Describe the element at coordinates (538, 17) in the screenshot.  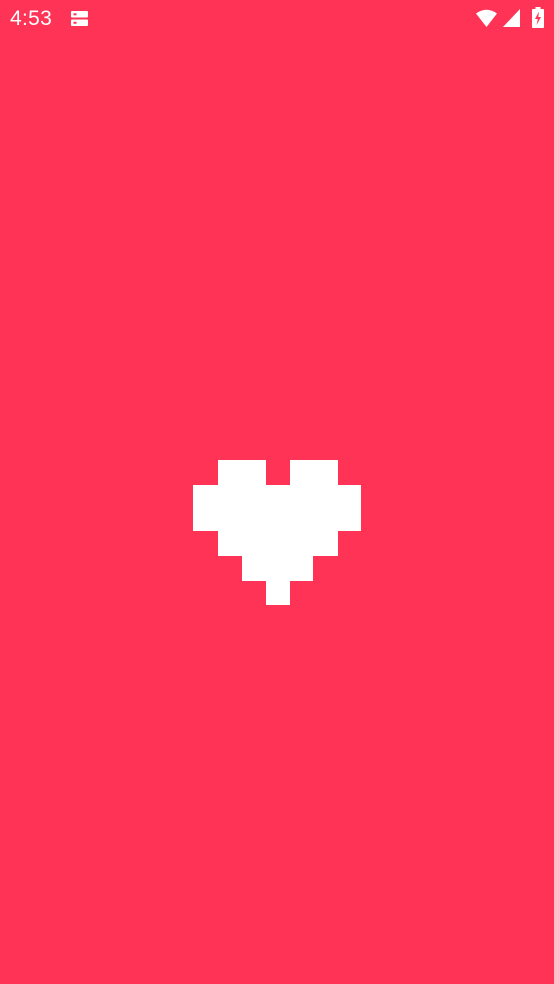
I see `battery-charging-icon` at that location.